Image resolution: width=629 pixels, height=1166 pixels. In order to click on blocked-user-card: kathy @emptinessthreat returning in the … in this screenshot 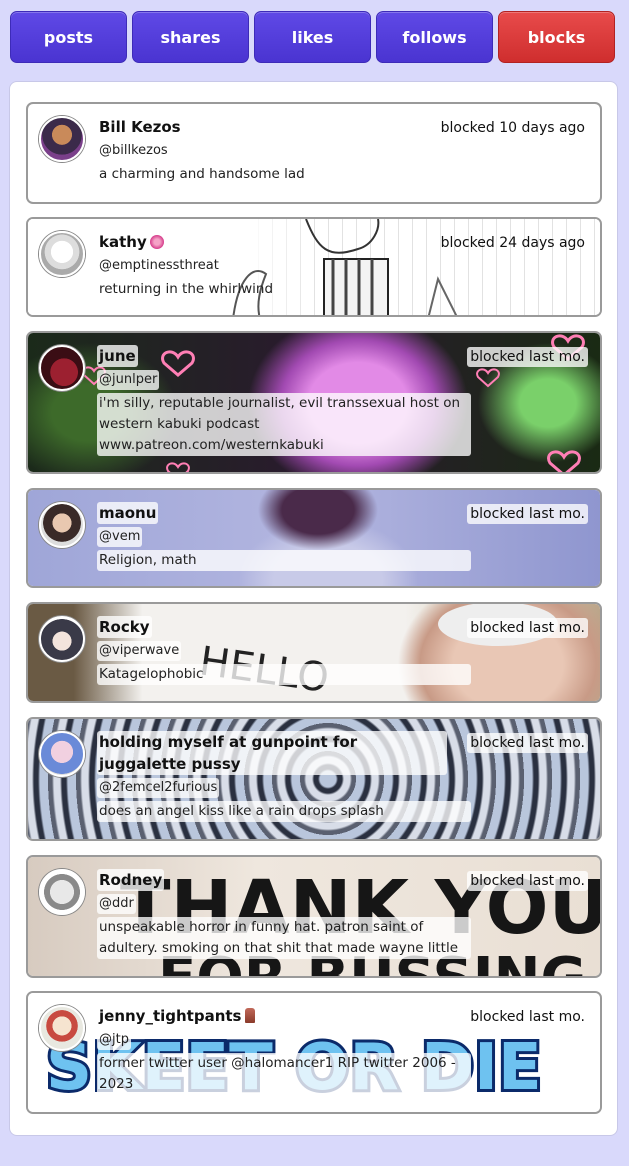, I will do `click(314, 267)`.